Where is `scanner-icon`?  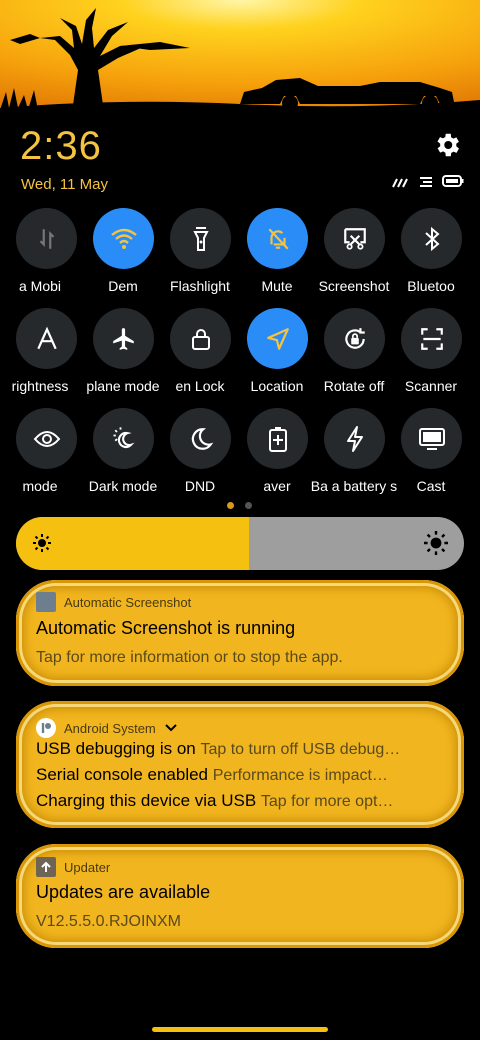
scanner-icon is located at coordinates (431, 338).